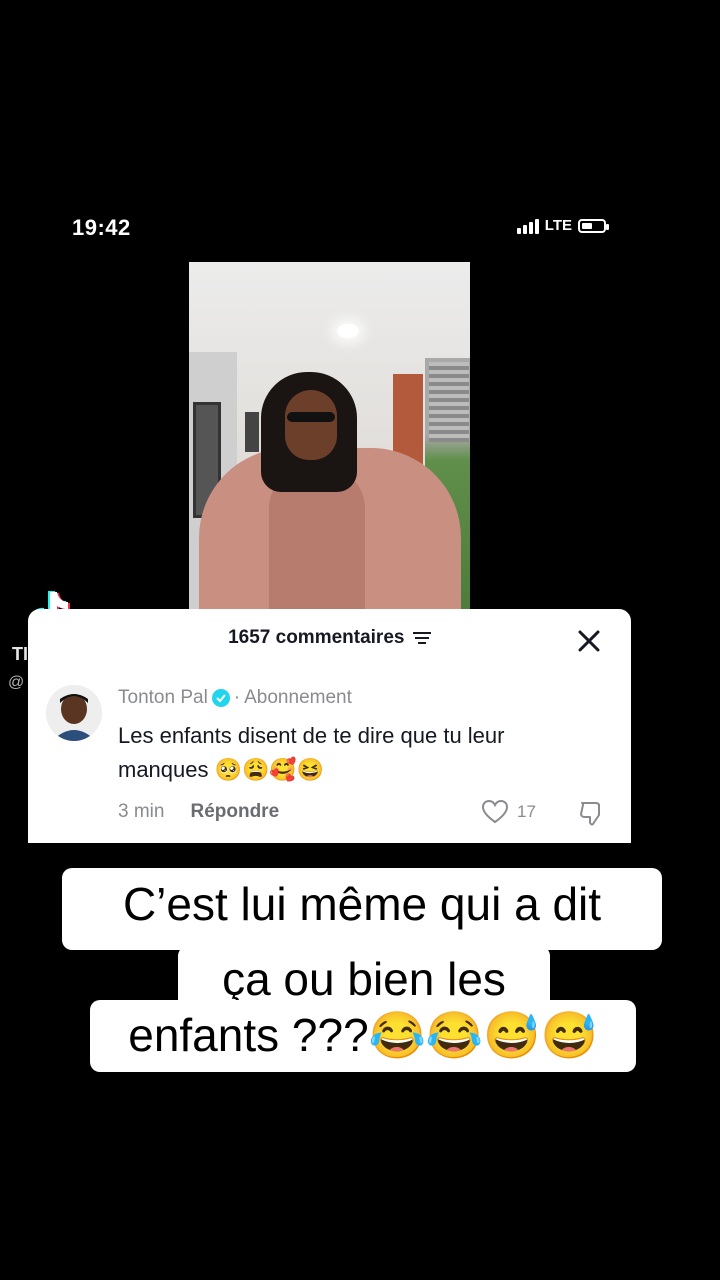 This screenshot has width=720, height=1280. I want to click on comment-author-line: Tonton Pal · Abonnement, so click(235, 698).